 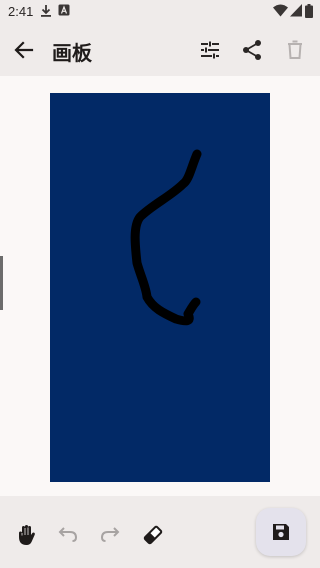 I want to click on sim-a-icon, so click(x=64, y=10).